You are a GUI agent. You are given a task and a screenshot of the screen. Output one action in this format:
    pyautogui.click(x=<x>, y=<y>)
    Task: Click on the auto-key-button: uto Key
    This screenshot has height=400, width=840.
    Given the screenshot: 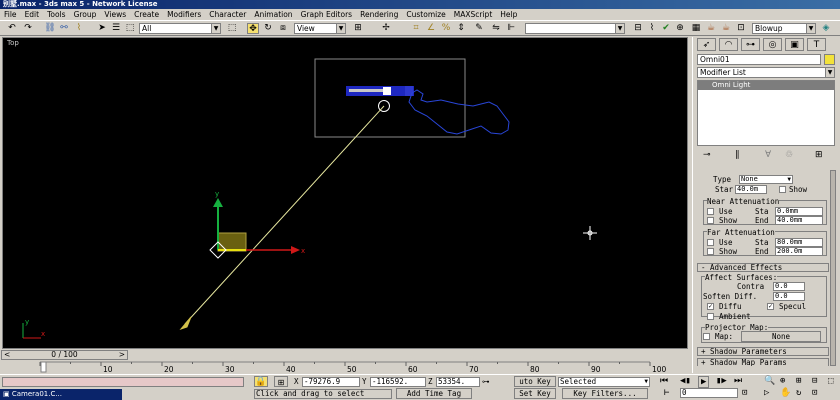 What is the action you would take?
    pyautogui.click(x=535, y=381)
    